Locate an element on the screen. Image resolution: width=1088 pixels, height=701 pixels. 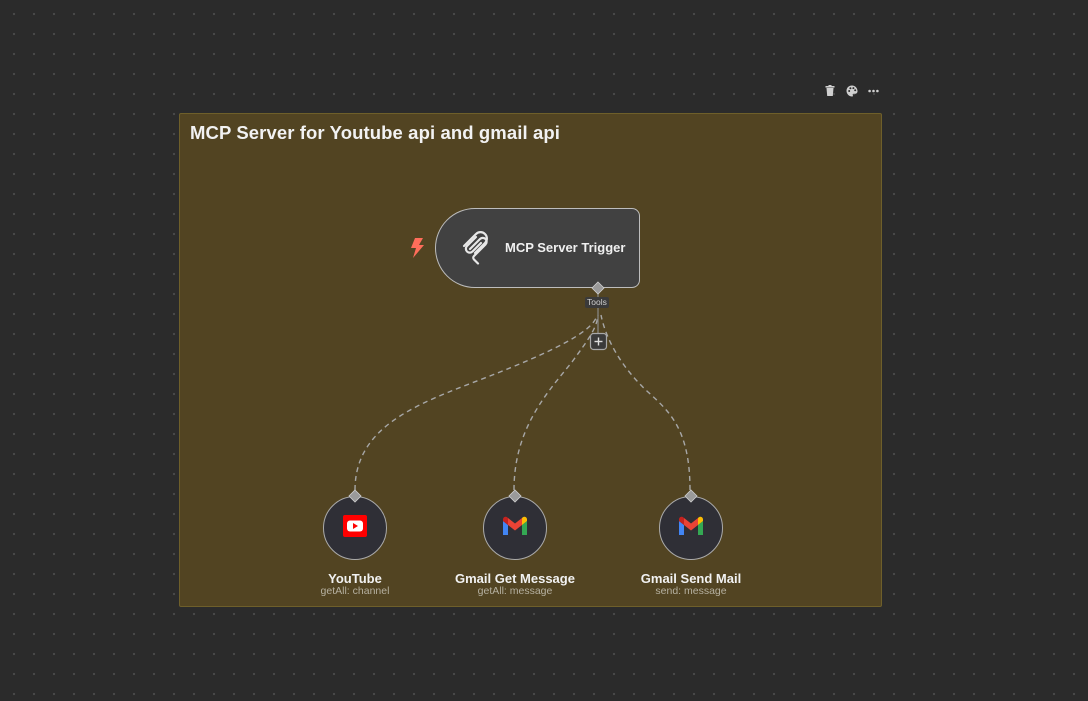
gmail-send-input-handle is located at coordinates (691, 496).